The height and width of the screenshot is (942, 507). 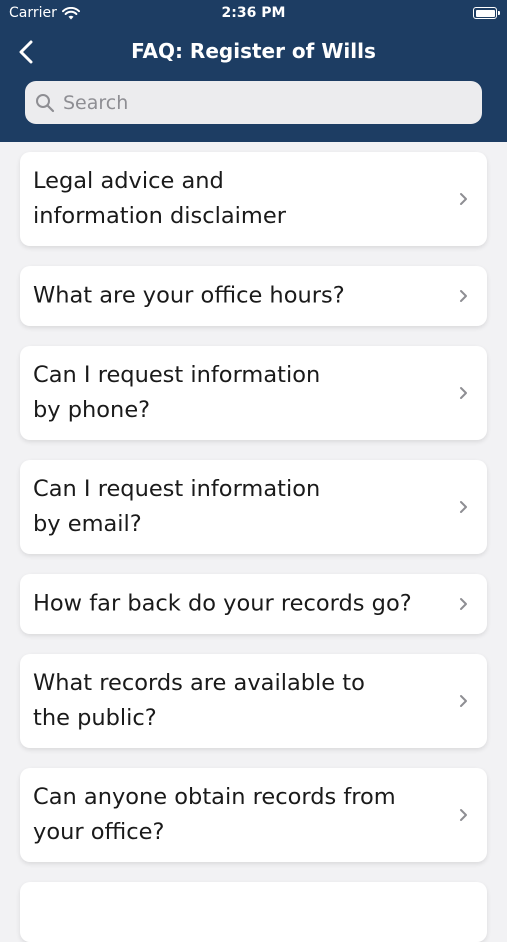 I want to click on faq-item-legal-disclaimer: Legal advice and information disclaimer, so click(x=253, y=199).